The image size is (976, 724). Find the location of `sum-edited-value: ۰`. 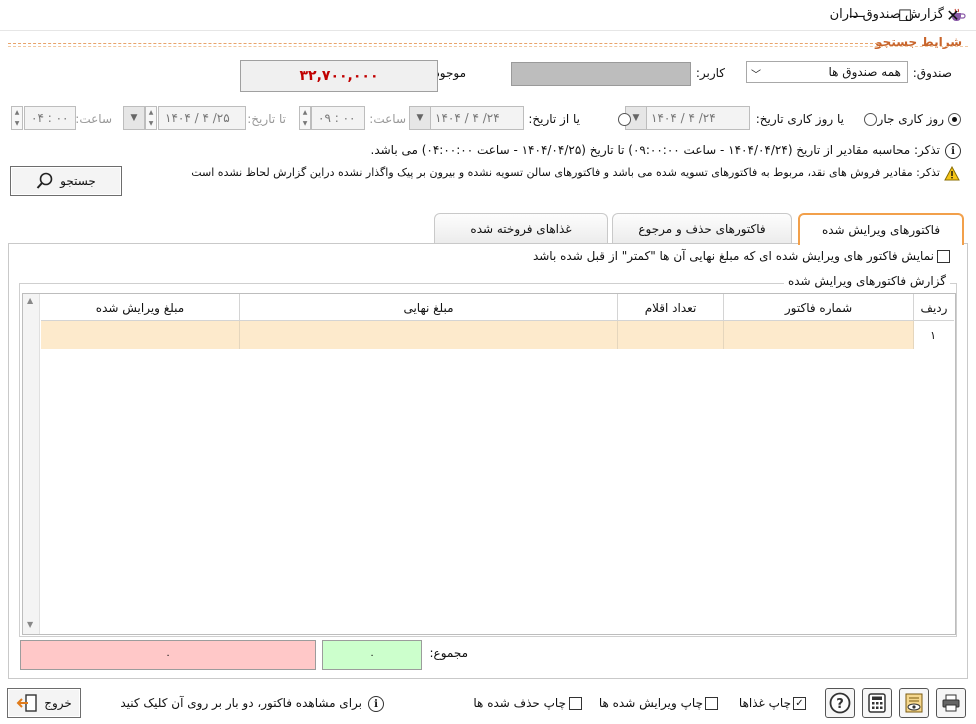

sum-edited-value: ۰ is located at coordinates (168, 655).